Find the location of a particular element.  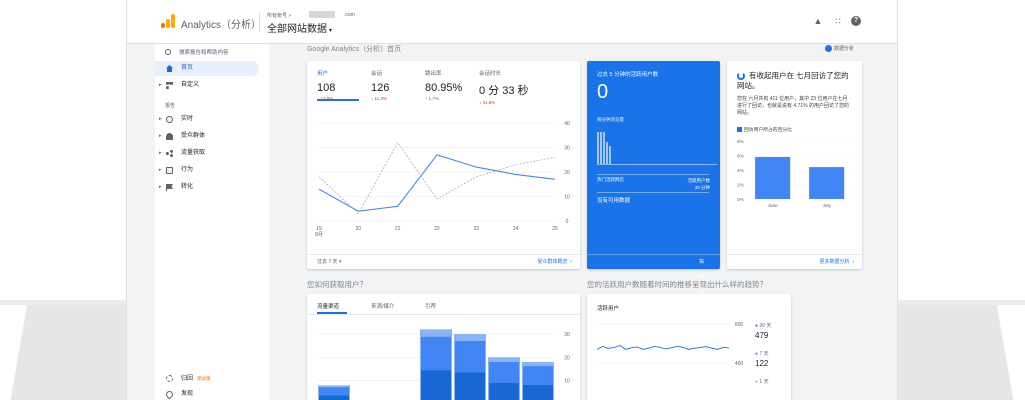

legend-value: 479 is located at coordinates (762, 335).